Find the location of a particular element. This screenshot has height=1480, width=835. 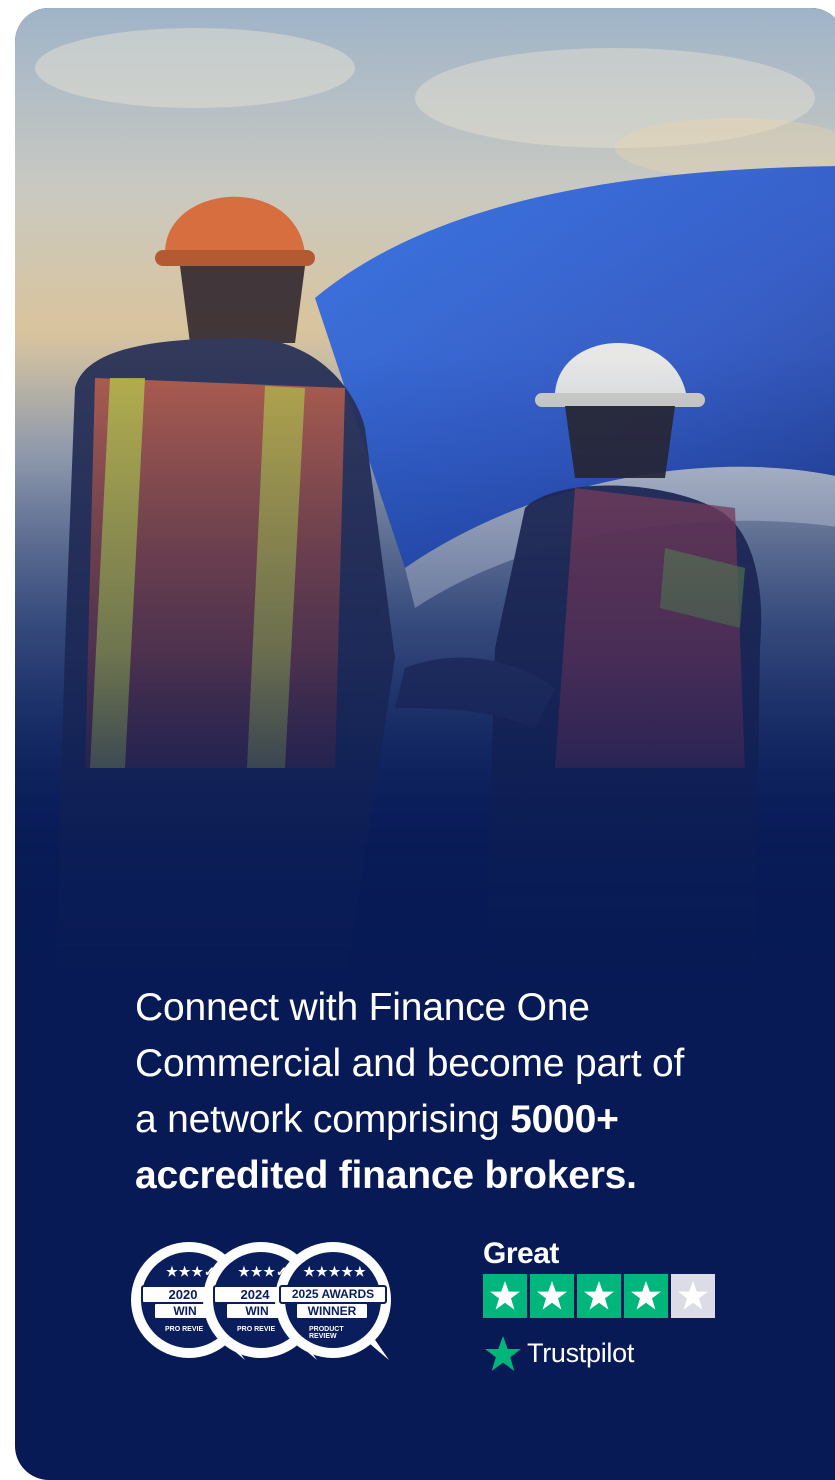

broker-count: 5000+ is located at coordinates (564, 1119).